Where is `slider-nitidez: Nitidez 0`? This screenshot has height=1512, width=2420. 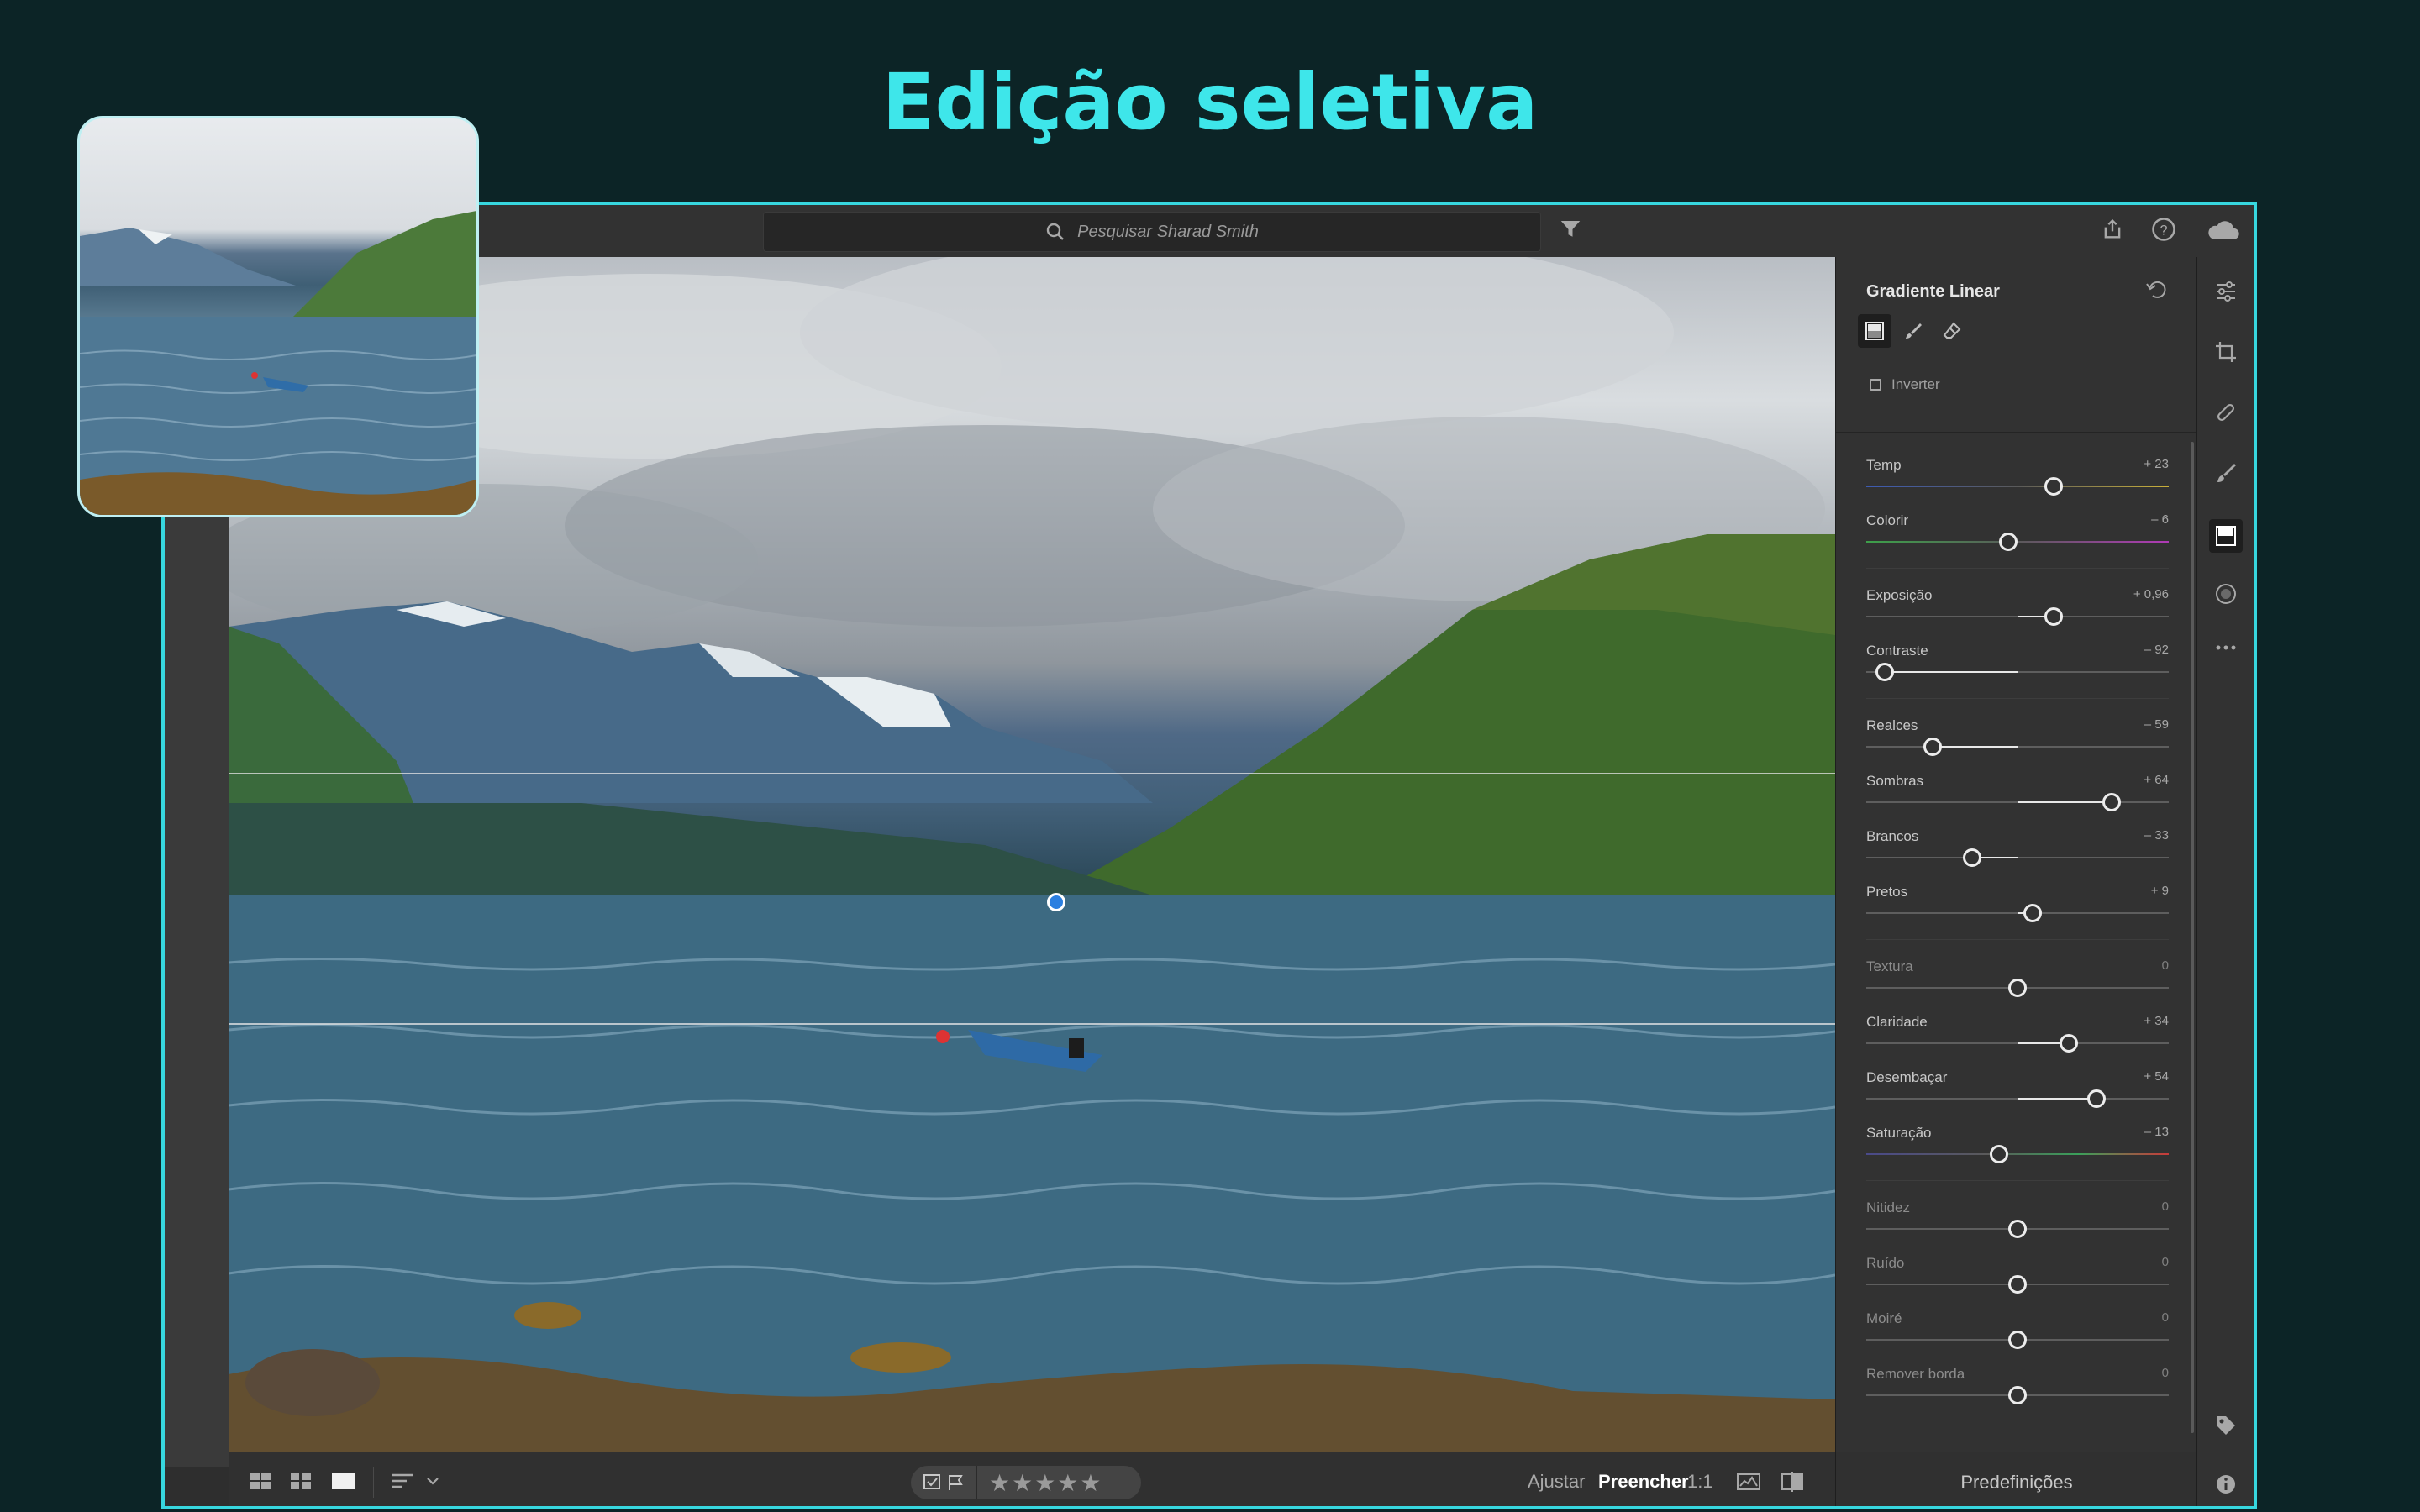 slider-nitidez: Nitidez 0 is located at coordinates (2017, 1225).